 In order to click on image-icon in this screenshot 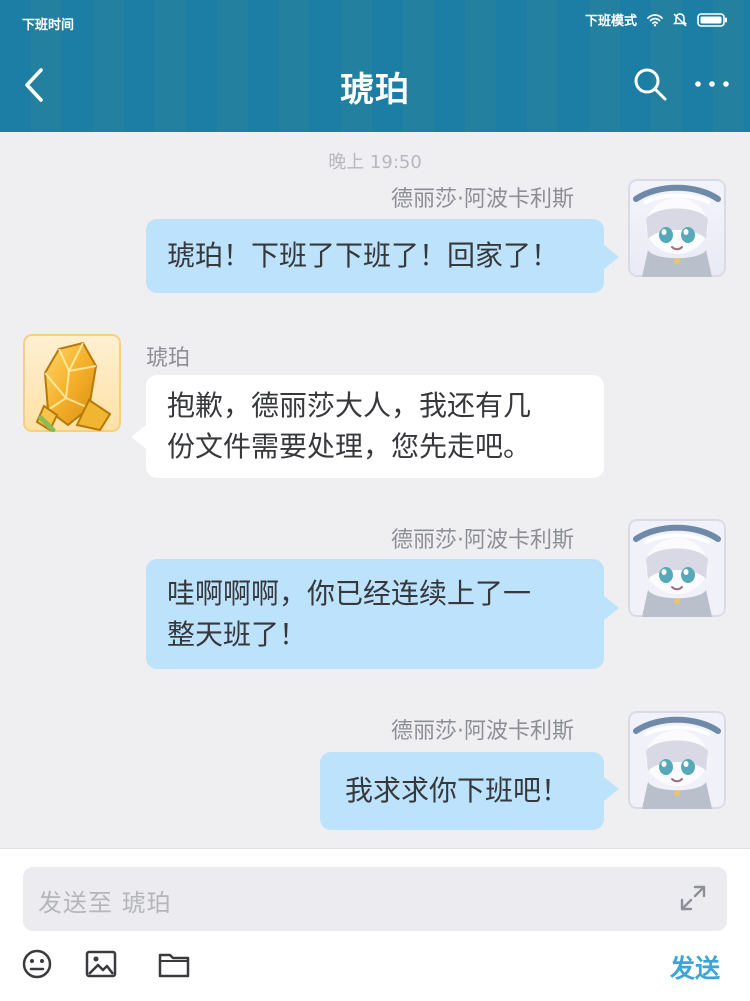, I will do `click(101, 964)`.